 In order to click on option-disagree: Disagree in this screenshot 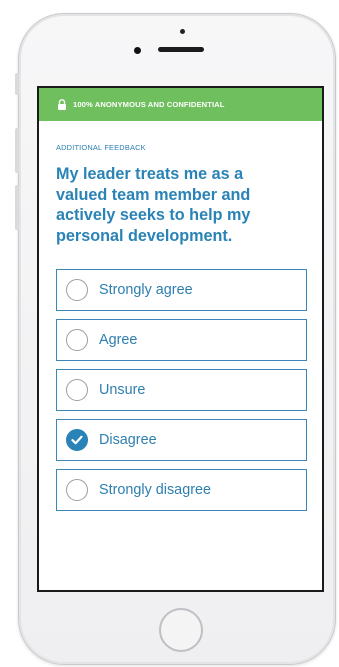, I will do `click(181, 440)`.